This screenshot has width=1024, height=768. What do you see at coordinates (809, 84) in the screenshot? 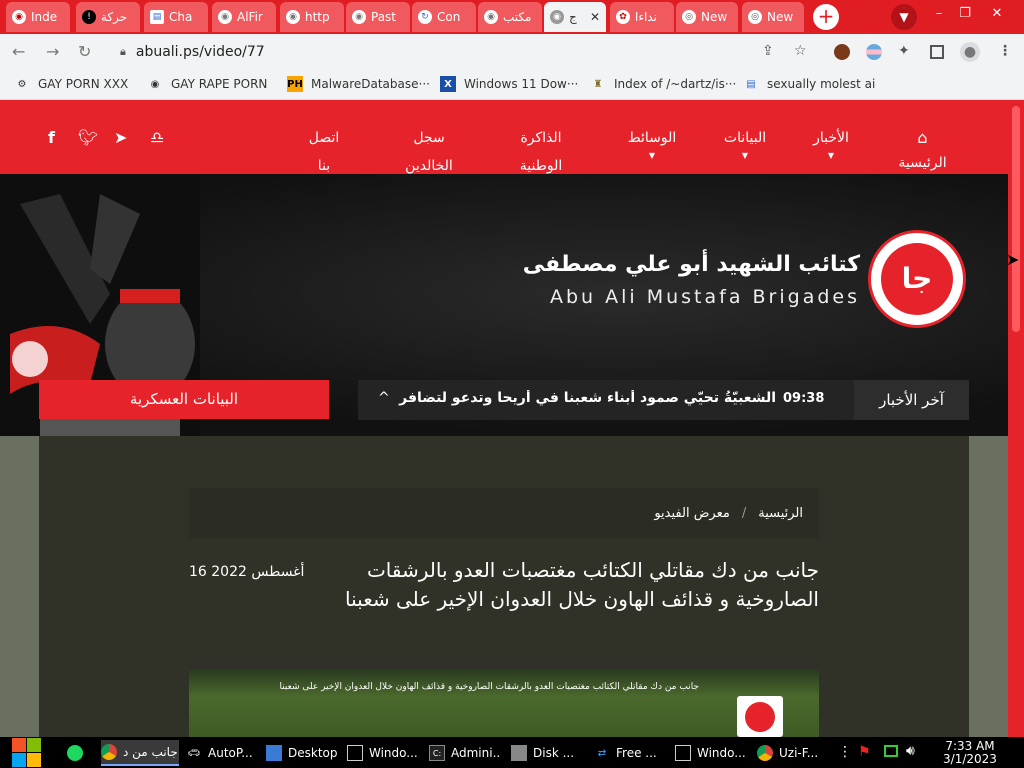
I see `bookmark-6: ▤ sexually molest ai` at bounding box center [809, 84].